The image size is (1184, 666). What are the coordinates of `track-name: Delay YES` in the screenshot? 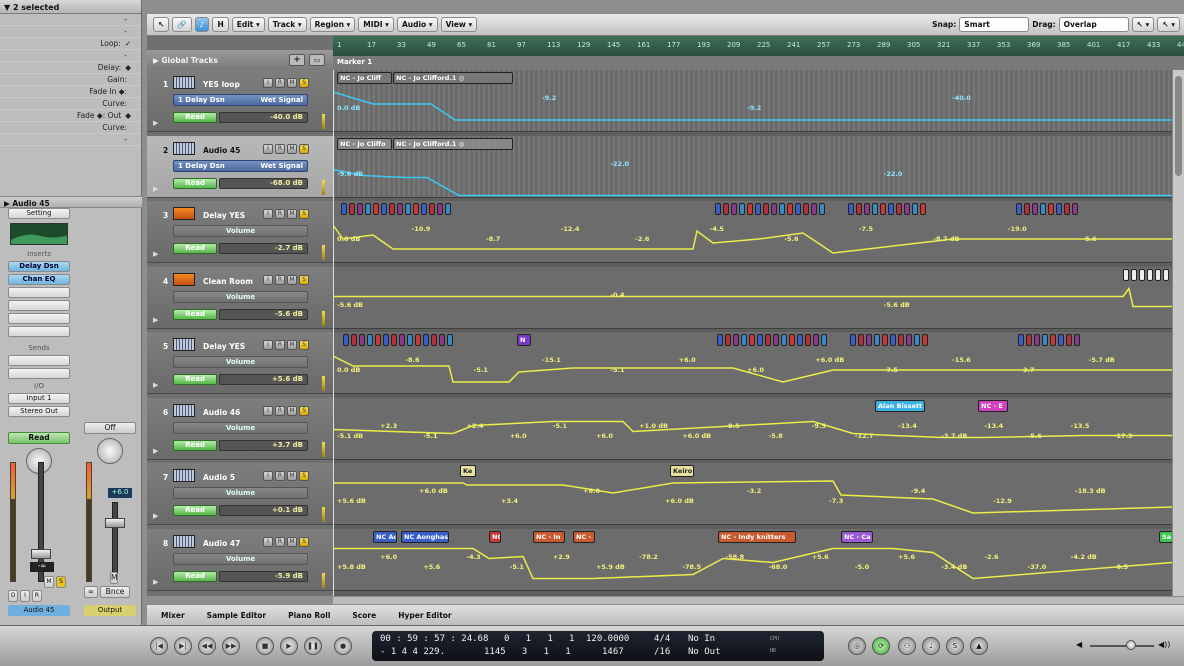 It's located at (224, 346).